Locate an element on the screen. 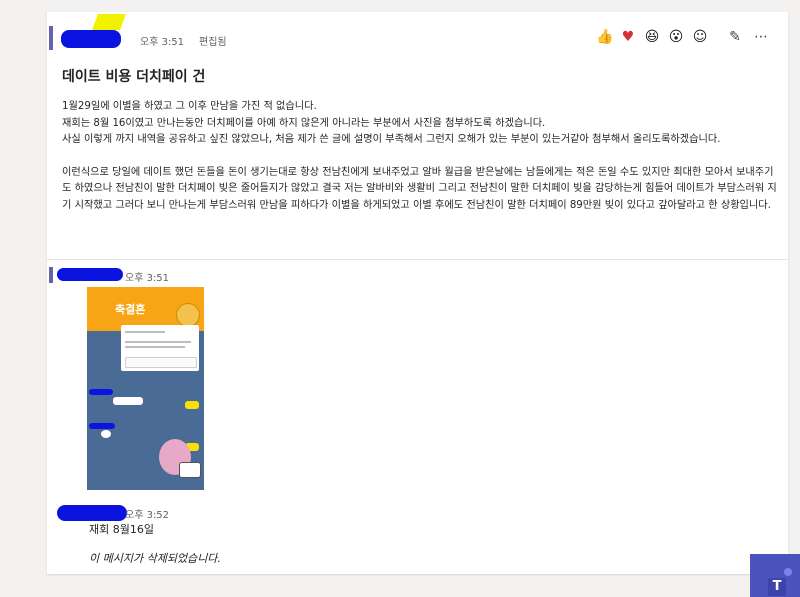 The width and height of the screenshot is (800, 597). reply-timestamp: 오후 3:52 is located at coordinates (147, 515).